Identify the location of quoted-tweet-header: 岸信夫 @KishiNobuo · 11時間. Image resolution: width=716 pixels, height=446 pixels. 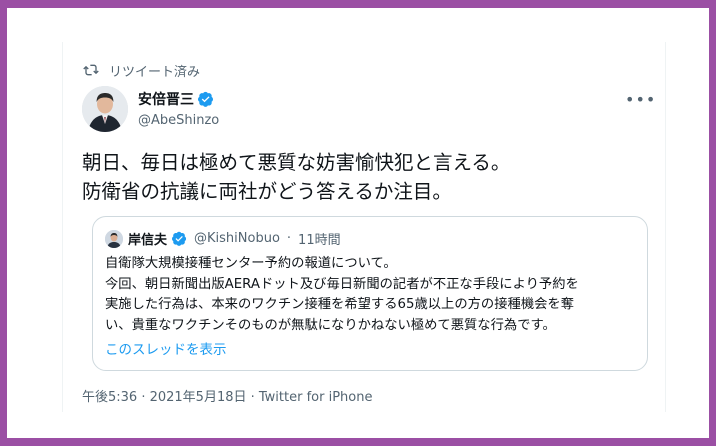
(223, 238).